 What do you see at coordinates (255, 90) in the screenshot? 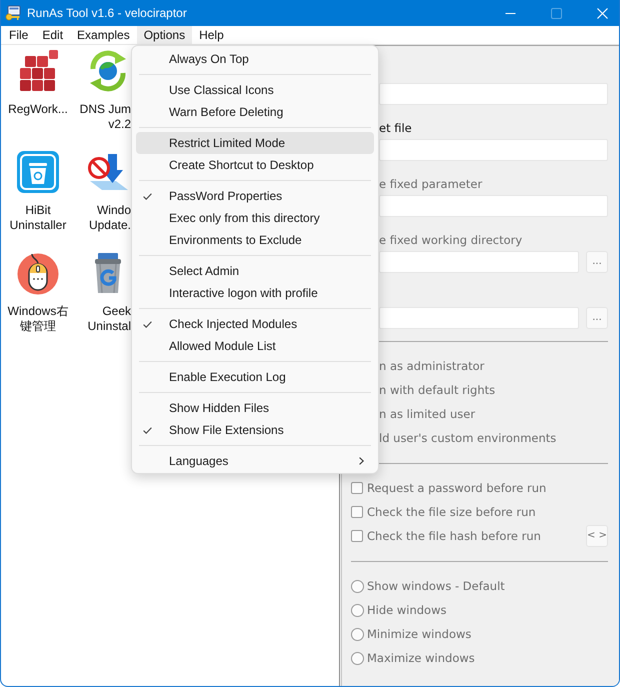
I see `menu-item: Use Classical Icons` at bounding box center [255, 90].